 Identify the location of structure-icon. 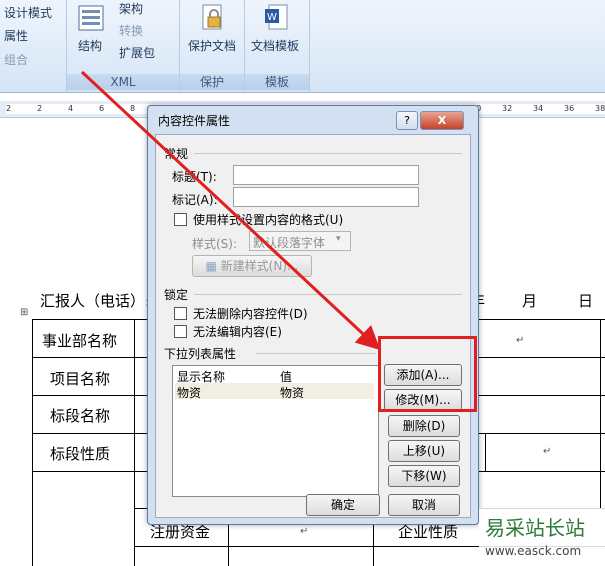
(91, 18).